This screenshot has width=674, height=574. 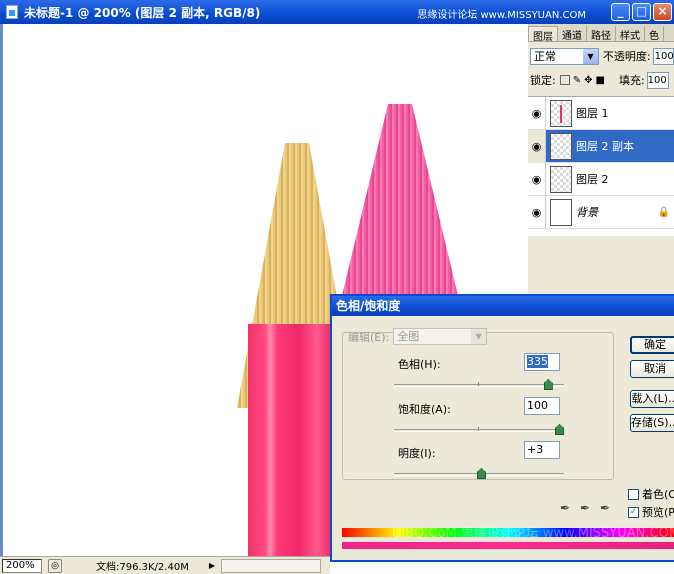 I want to click on dialog-title: 色相/饱和度, so click(x=503, y=306).